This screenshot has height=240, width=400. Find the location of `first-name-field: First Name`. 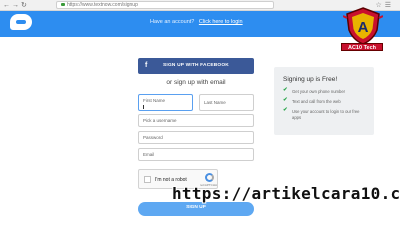

first-name-field: First Name is located at coordinates (165, 102).